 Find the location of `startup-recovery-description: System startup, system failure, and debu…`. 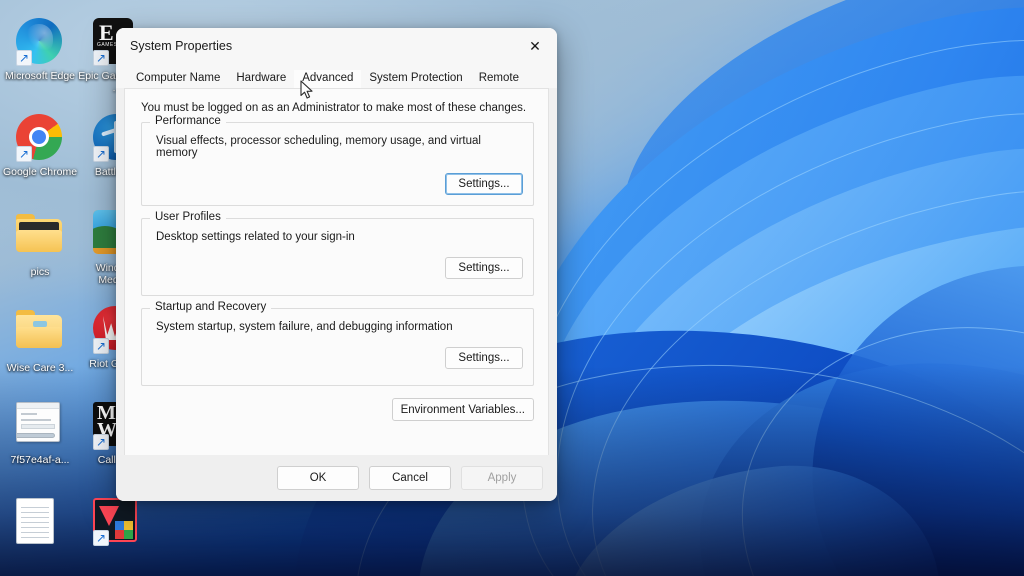

startup-recovery-description: System startup, system failure, and debu… is located at coordinates (304, 327).